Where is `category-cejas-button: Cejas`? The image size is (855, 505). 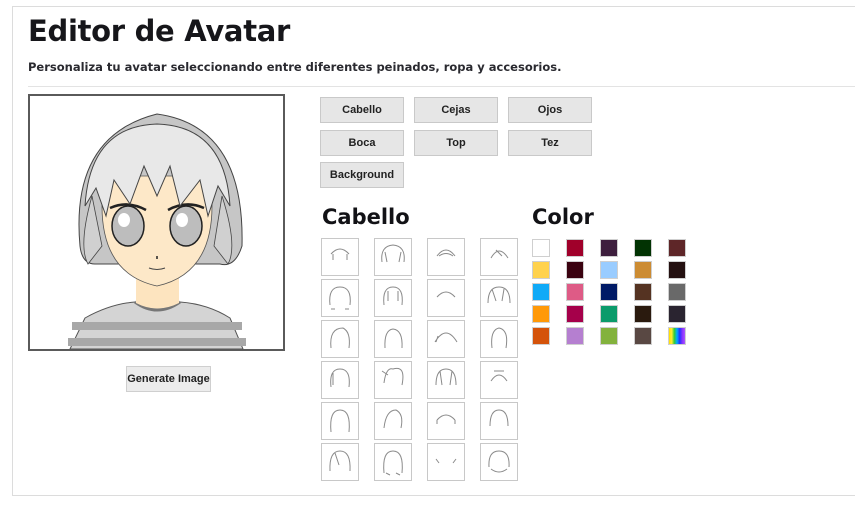 category-cejas-button: Cejas is located at coordinates (456, 110).